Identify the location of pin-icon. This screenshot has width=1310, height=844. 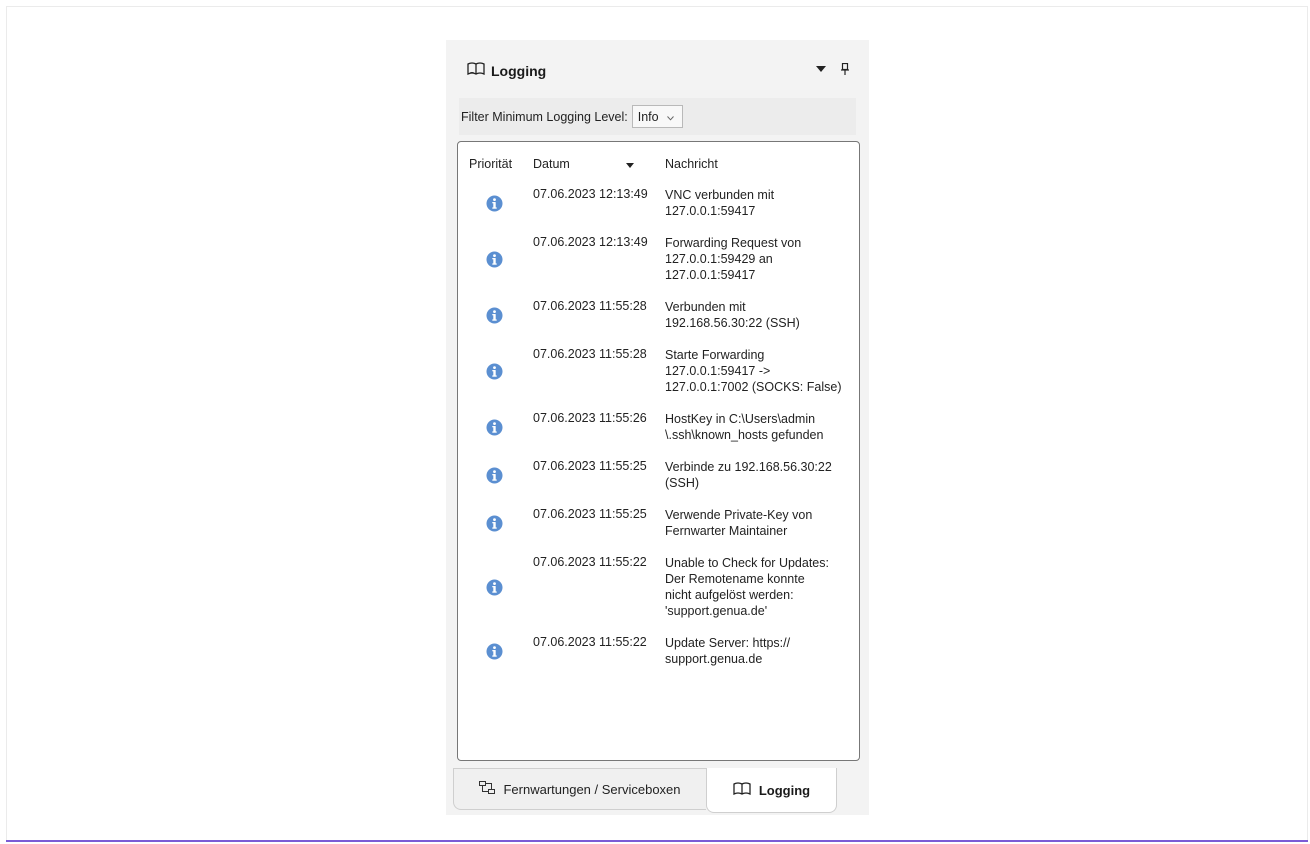
(845, 69).